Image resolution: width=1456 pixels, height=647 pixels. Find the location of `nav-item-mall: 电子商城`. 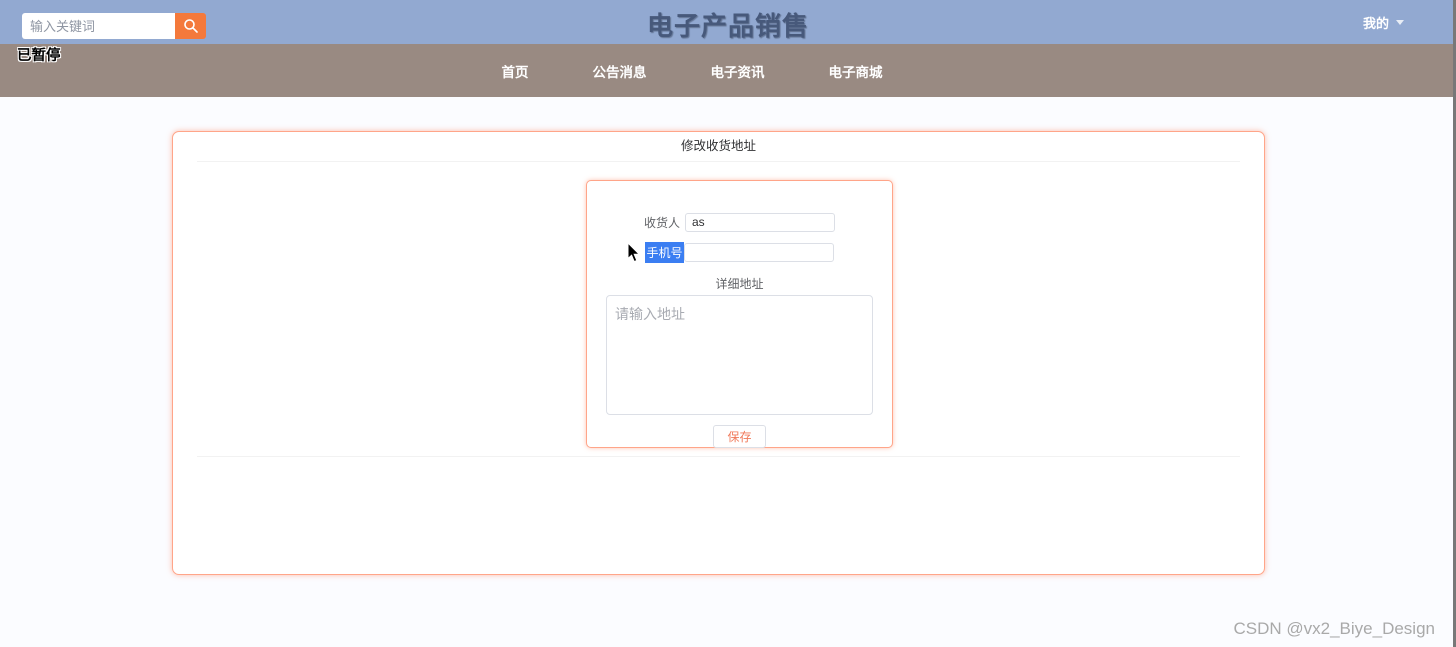

nav-item-mall: 电子商城 is located at coordinates (856, 71).